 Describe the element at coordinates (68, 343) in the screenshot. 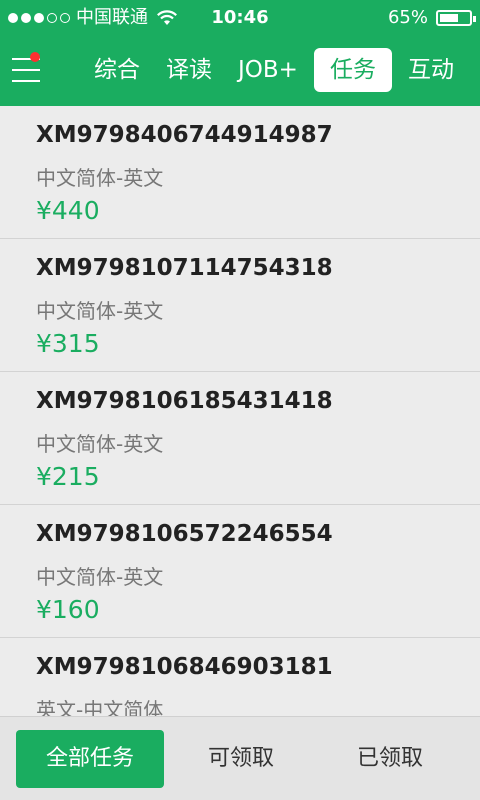

I see `task-price: ¥315` at that location.